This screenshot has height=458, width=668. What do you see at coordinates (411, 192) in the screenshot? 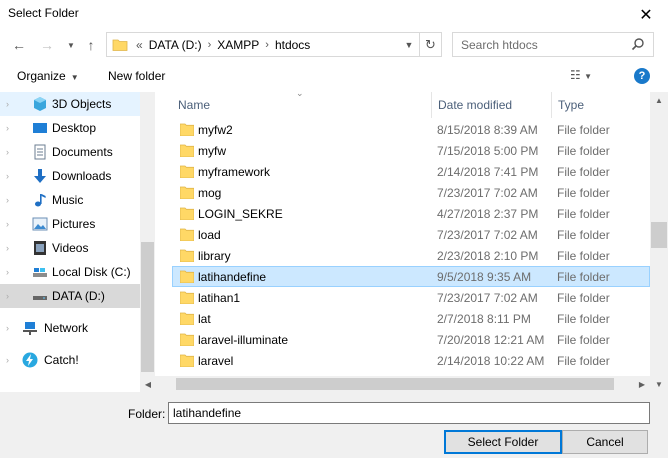
I see `table-row: mog 7/23/2017 7:02 AM File folder` at bounding box center [411, 192].